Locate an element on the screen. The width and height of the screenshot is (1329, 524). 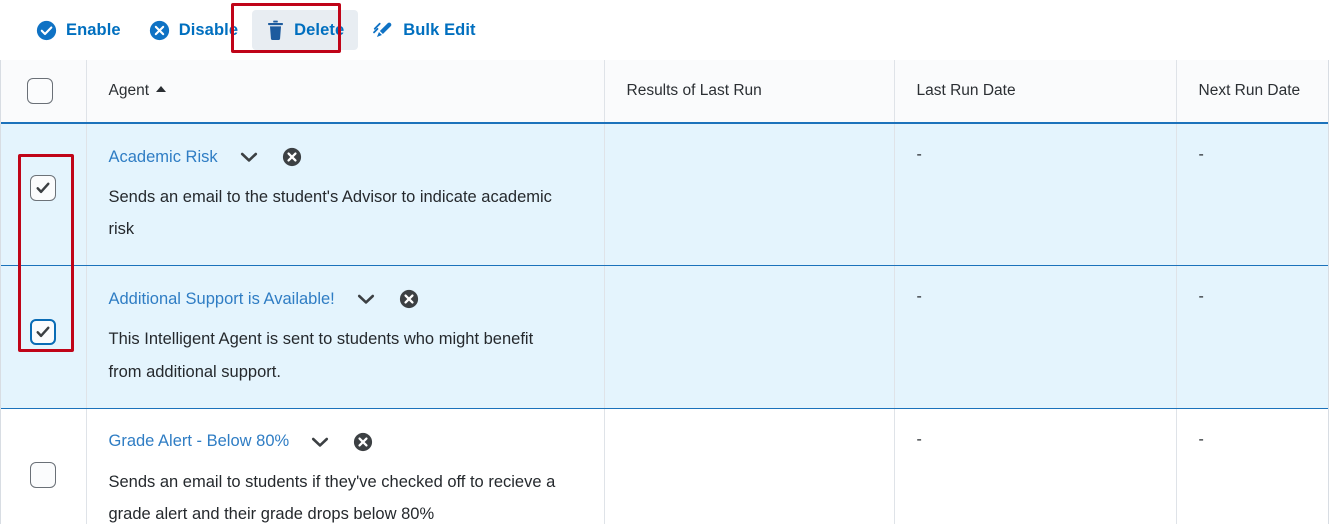
column-header-next-run-label: Next Run Date is located at coordinates (1249, 90).